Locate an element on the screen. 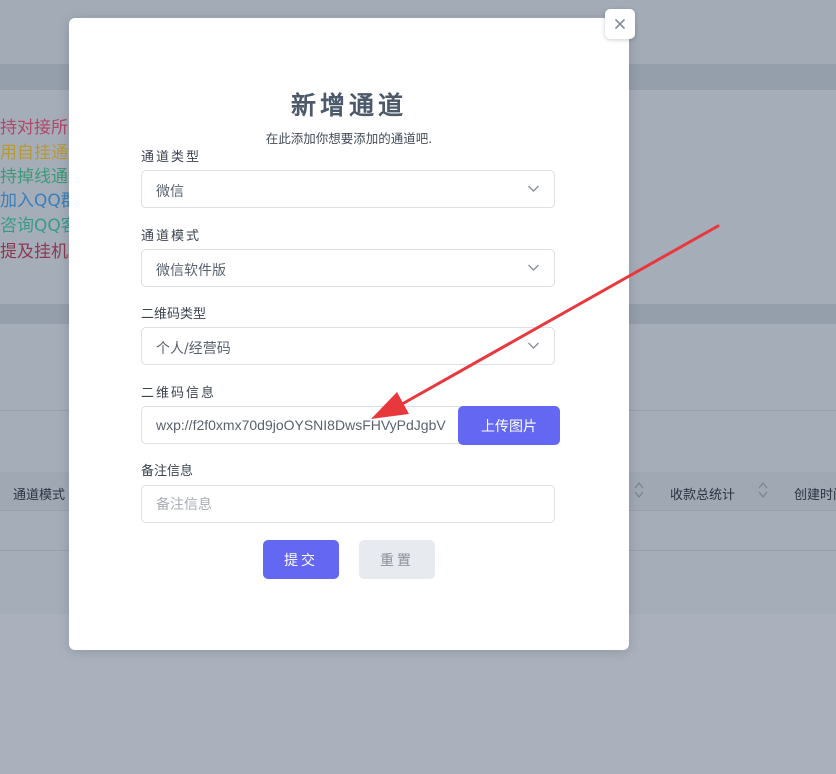 This screenshot has height=774, width=836. table-header-mode: 通道模式 is located at coordinates (39, 495).